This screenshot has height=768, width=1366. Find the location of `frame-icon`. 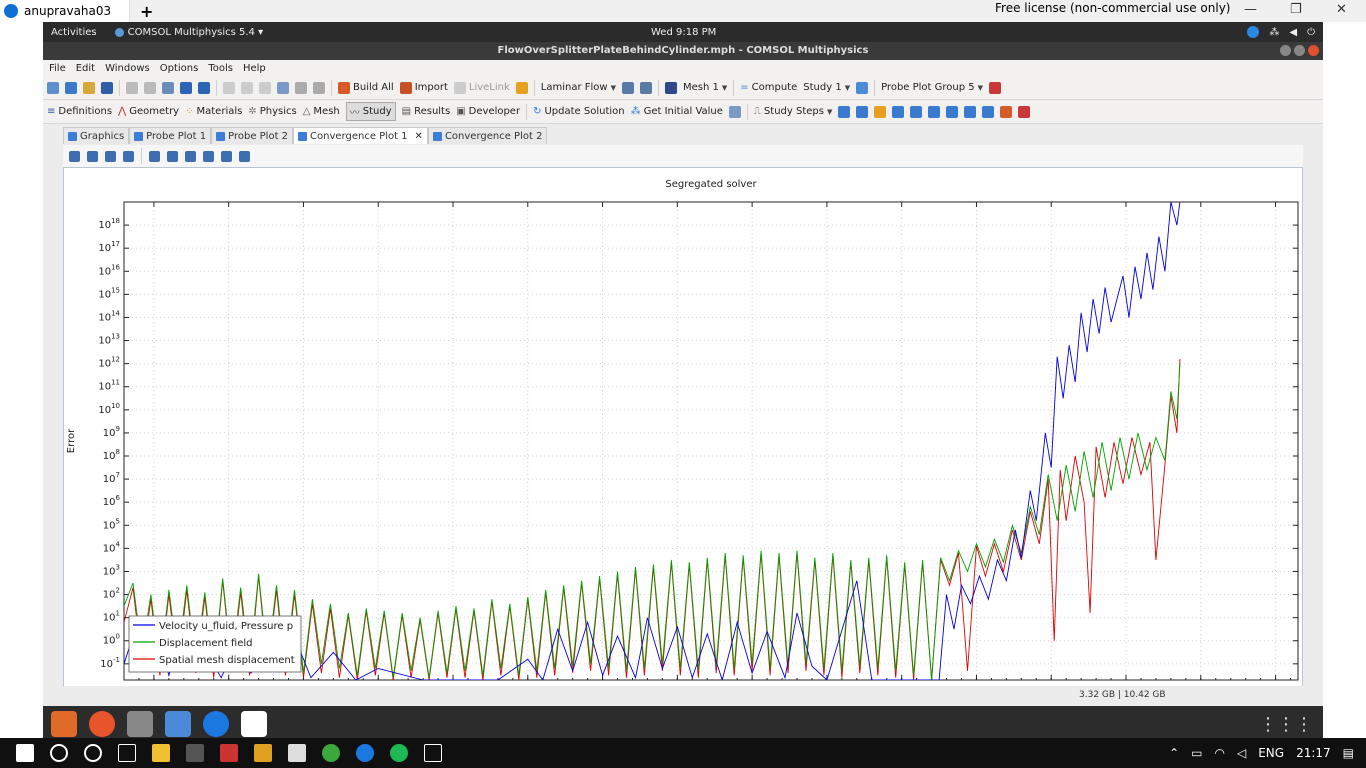

frame-icon is located at coordinates (190, 156).